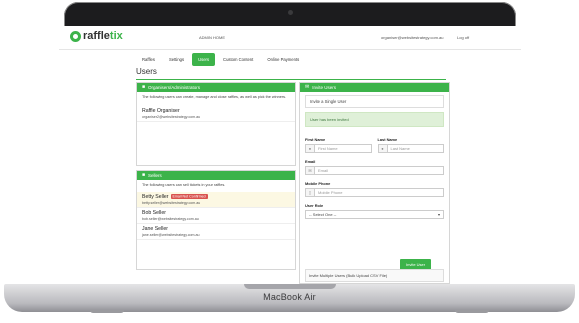  I want to click on organisers-panel-header: ■ Organisers/Administrators, so click(216, 87).